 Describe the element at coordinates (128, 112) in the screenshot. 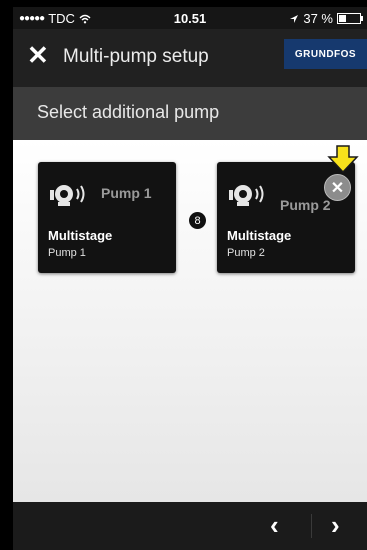

I see `section-title: Select additional pump` at that location.